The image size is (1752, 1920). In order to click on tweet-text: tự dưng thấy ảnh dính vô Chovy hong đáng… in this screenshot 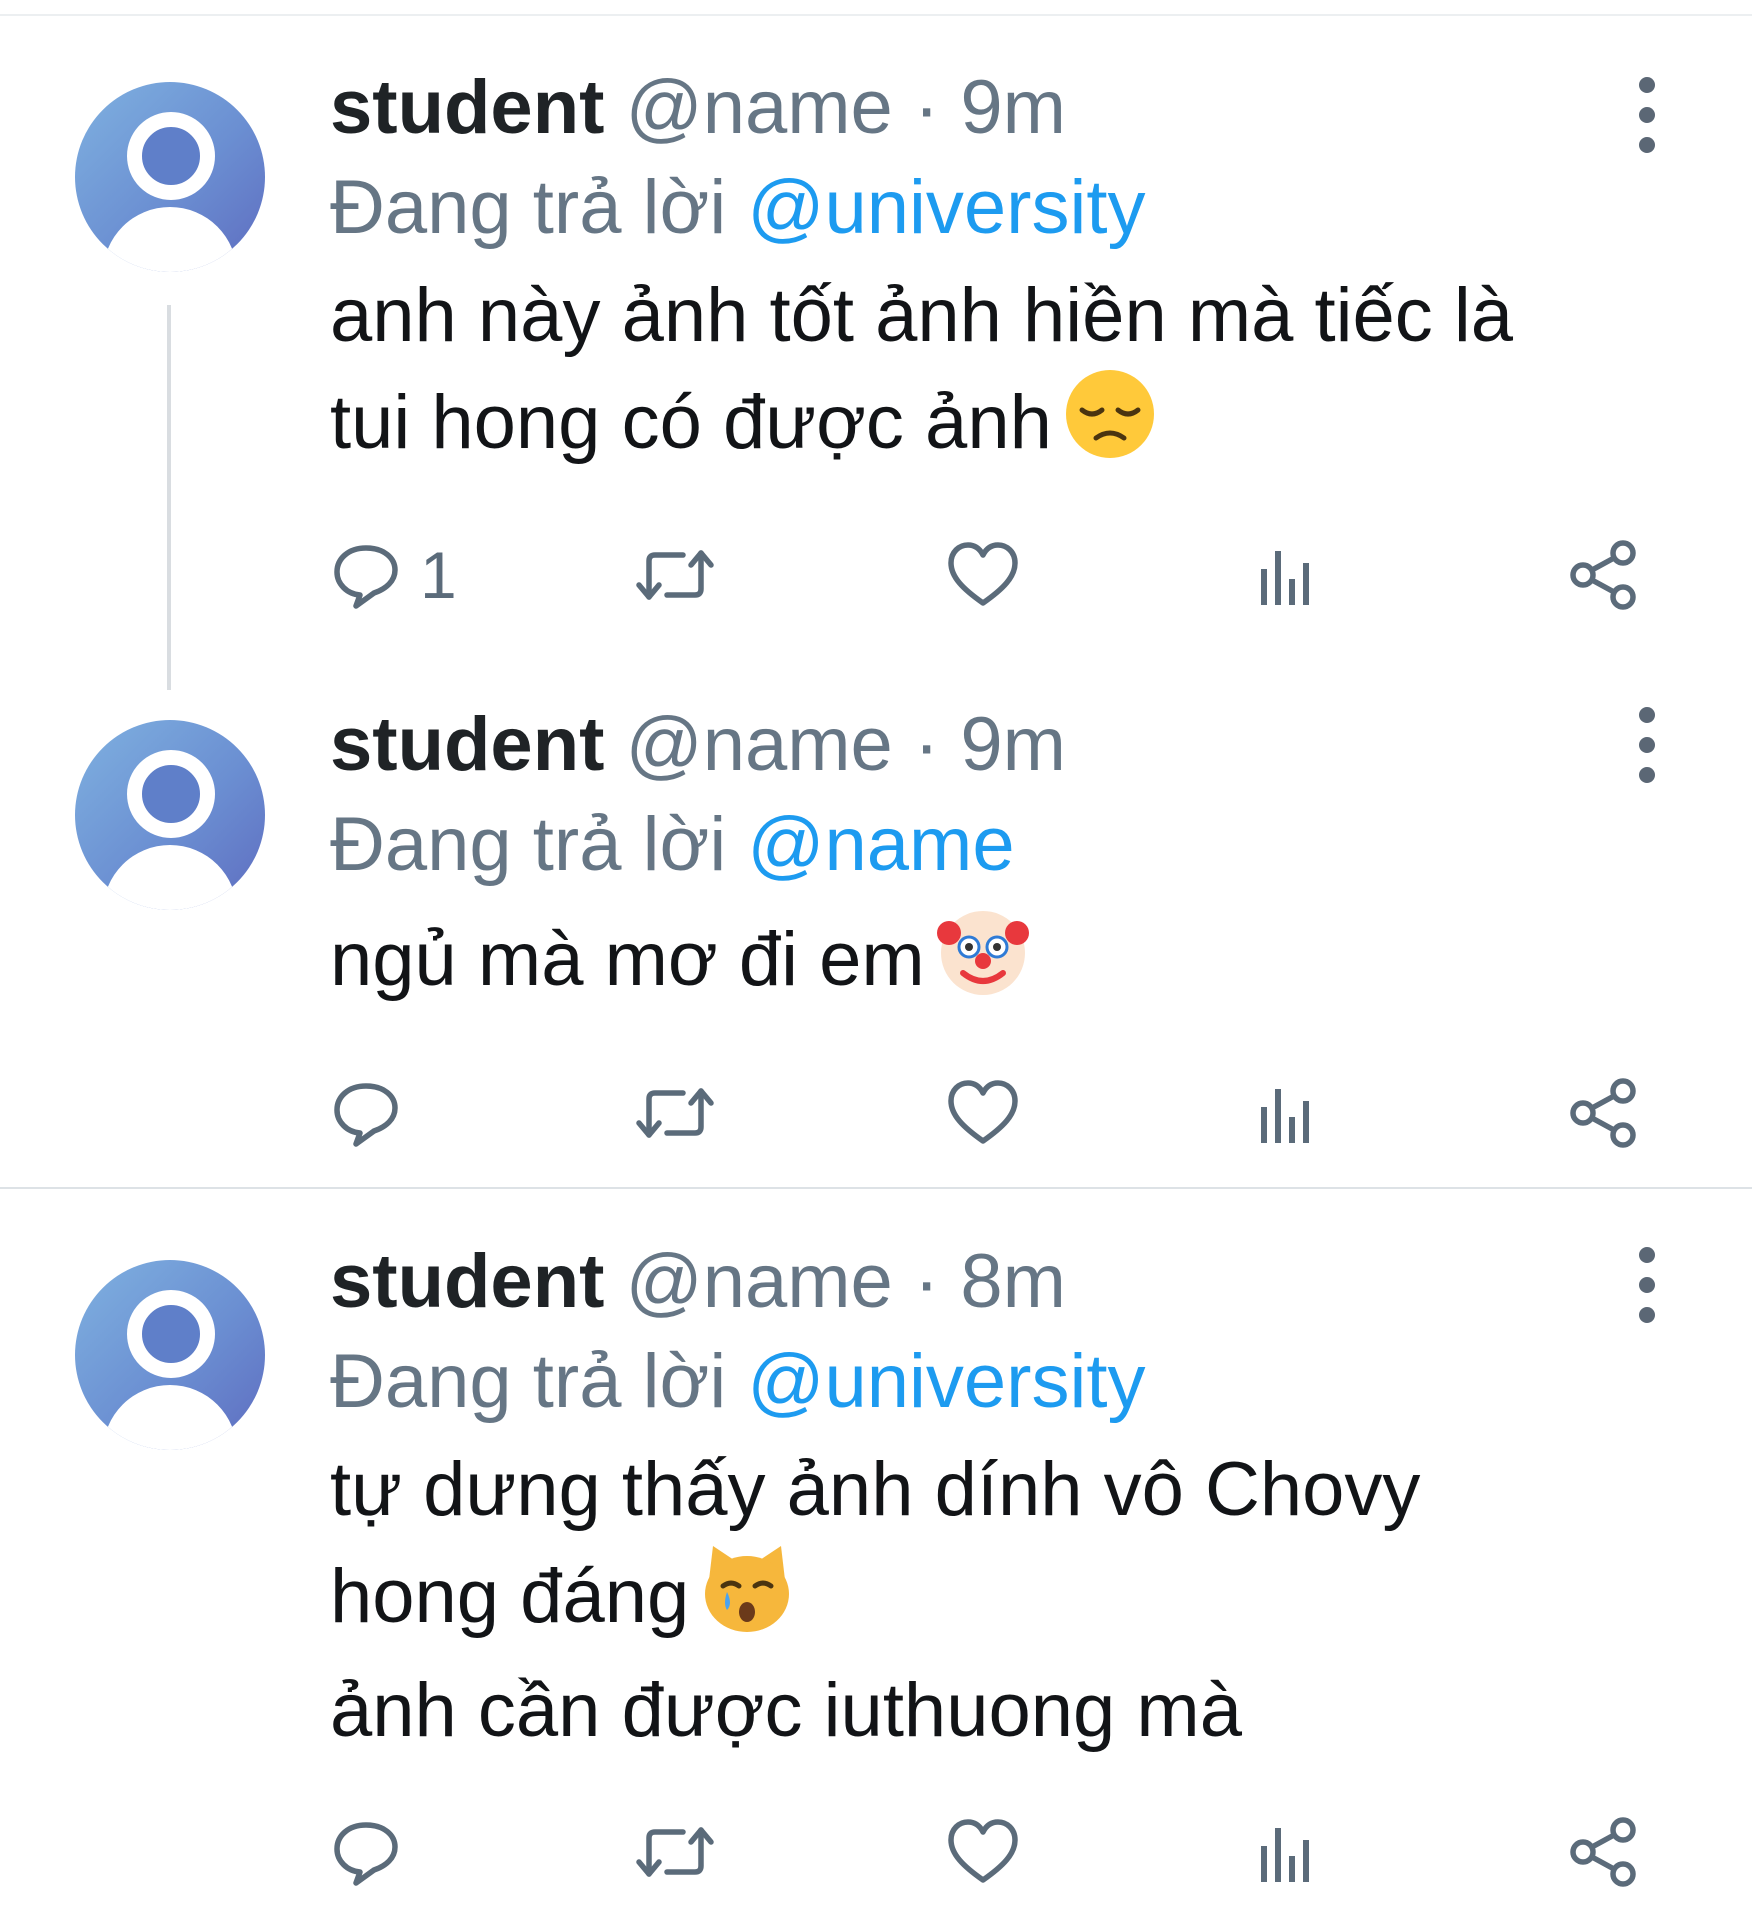, I will do `click(1001, 1600)`.